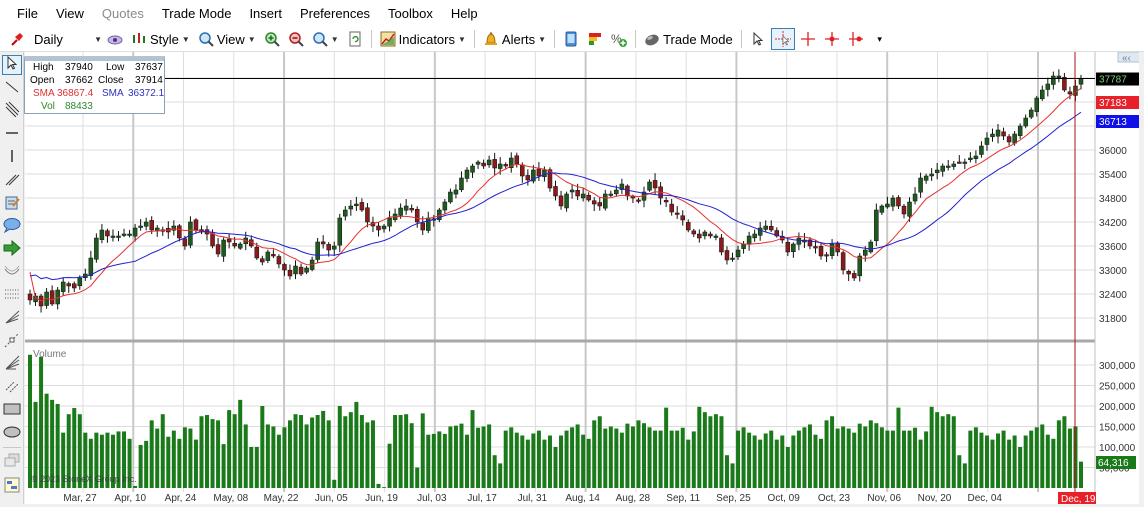  What do you see at coordinates (1116, 462) in the screenshot?
I see `last-volume-tag: 64,316` at bounding box center [1116, 462].